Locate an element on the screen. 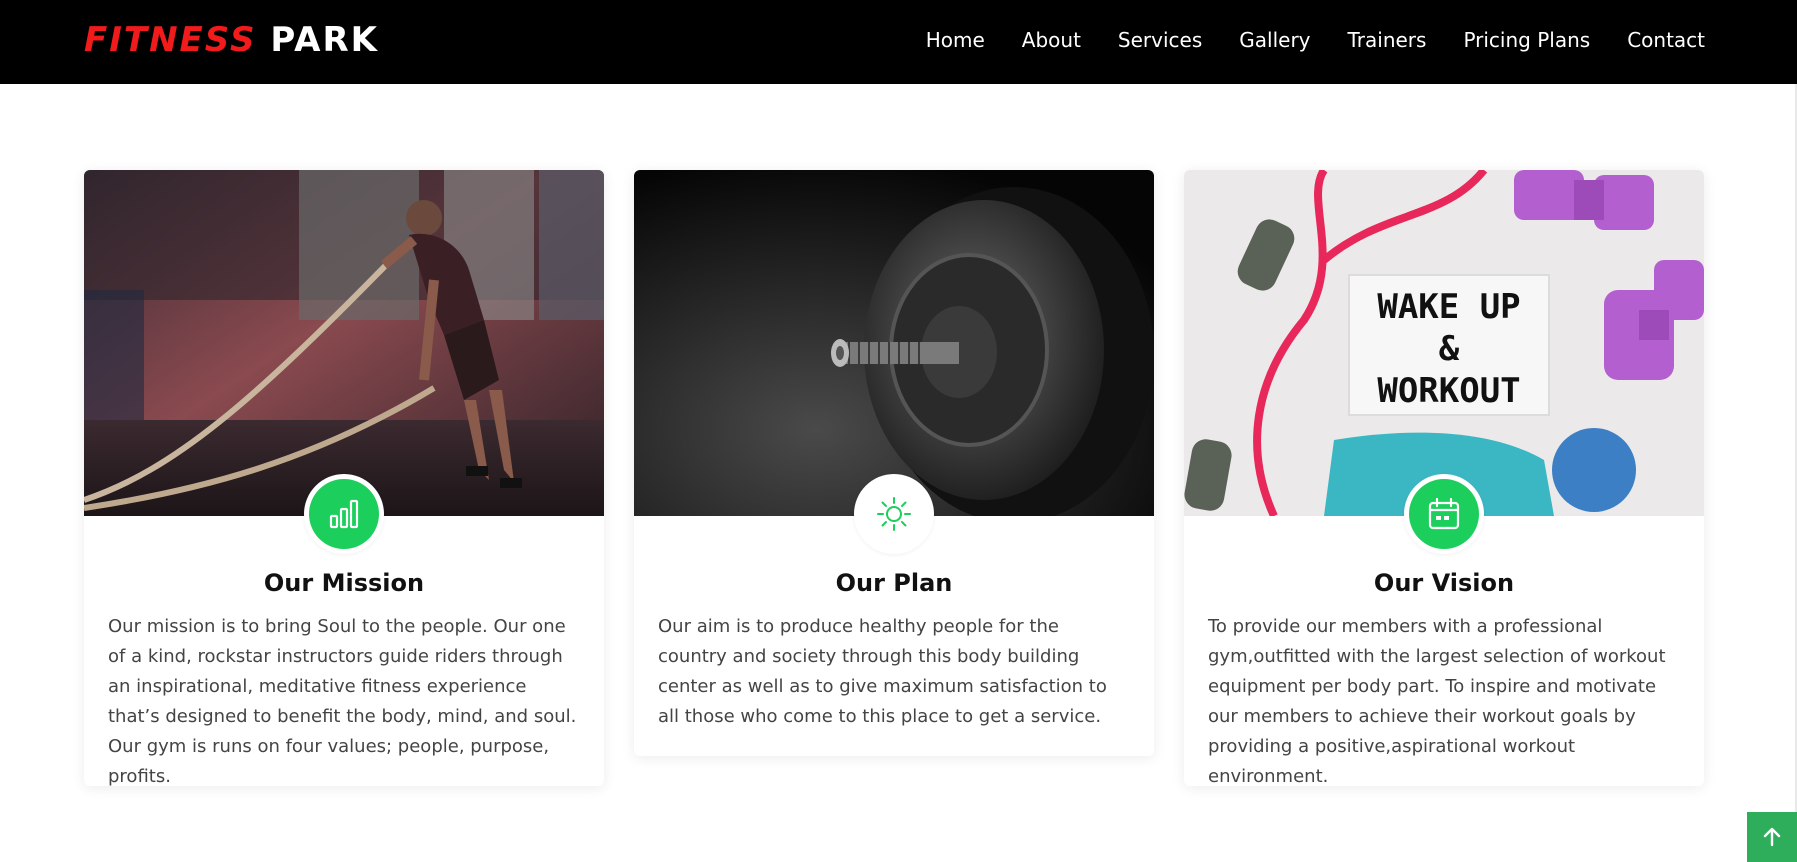 The image size is (1797, 862). arrow-up-icon is located at coordinates (1772, 837).